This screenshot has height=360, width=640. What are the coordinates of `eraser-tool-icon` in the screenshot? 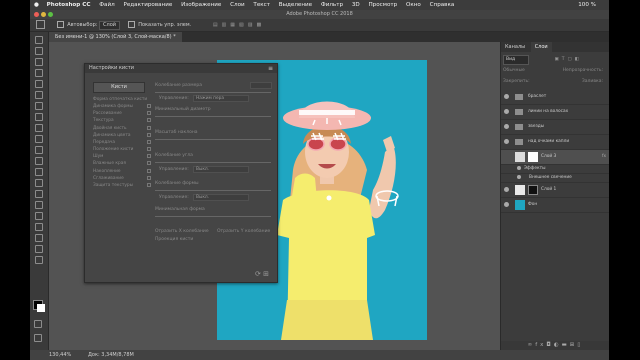 It's located at (39, 150).